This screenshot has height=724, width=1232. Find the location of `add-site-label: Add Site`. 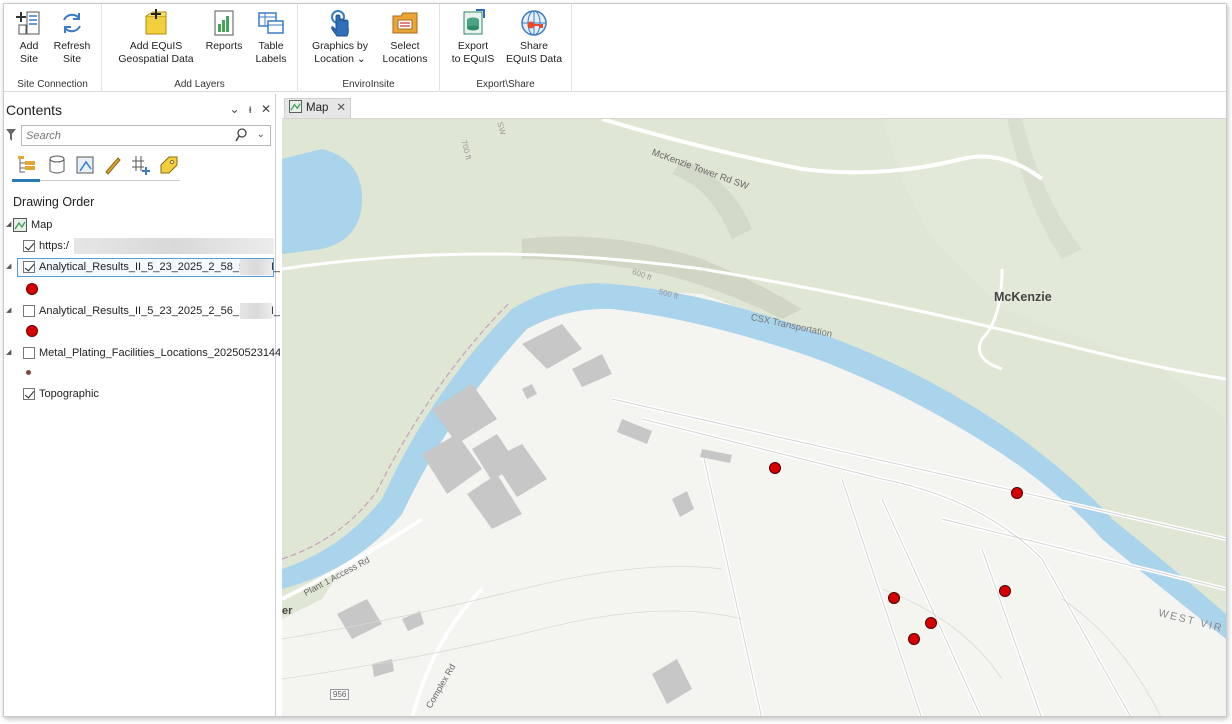

add-site-label: Add Site is located at coordinates (29, 52).